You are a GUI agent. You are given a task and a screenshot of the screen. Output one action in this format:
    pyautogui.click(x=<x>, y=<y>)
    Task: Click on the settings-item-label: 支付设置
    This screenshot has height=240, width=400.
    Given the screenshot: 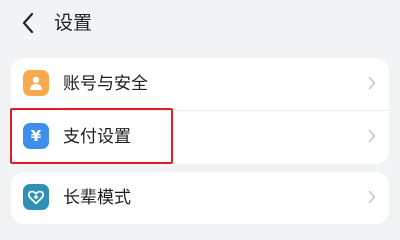 What is the action you would take?
    pyautogui.click(x=97, y=137)
    